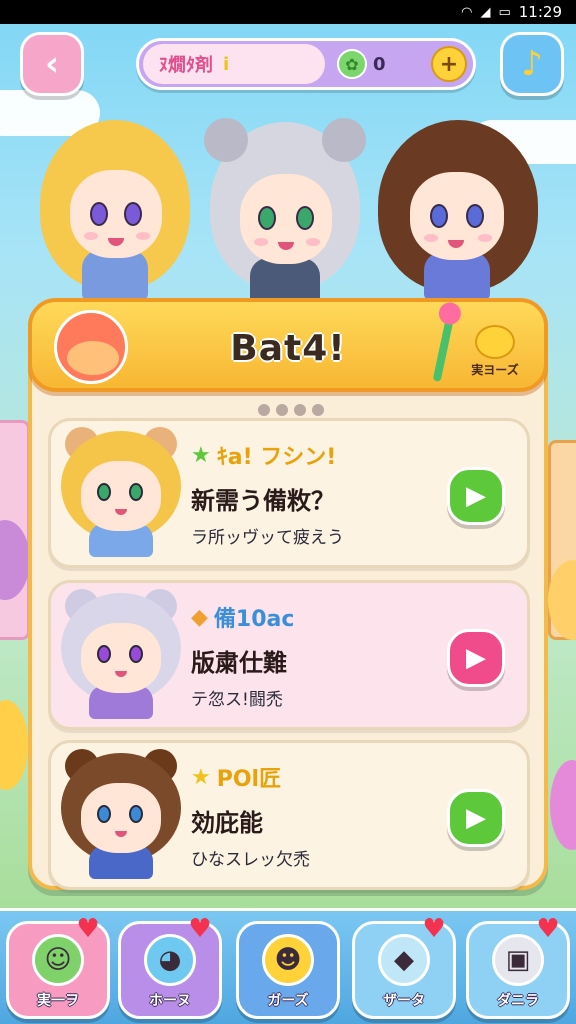  What do you see at coordinates (263, 501) in the screenshot?
I see `quest-title: 新需う備敉？` at bounding box center [263, 501].